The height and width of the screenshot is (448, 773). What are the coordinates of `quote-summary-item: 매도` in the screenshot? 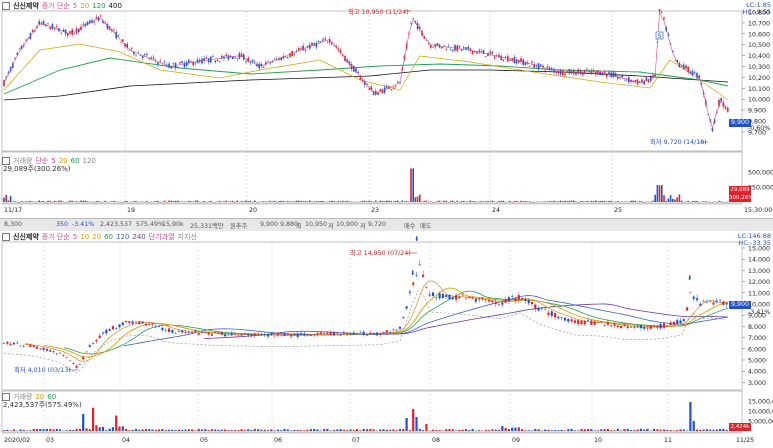 It's located at (426, 225).